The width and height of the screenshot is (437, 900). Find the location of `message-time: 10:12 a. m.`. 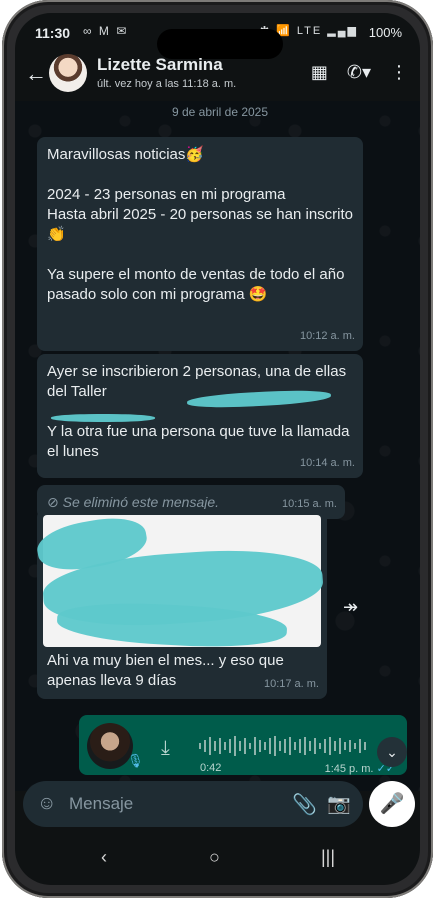

message-time: 10:12 a. m. is located at coordinates (327, 336).